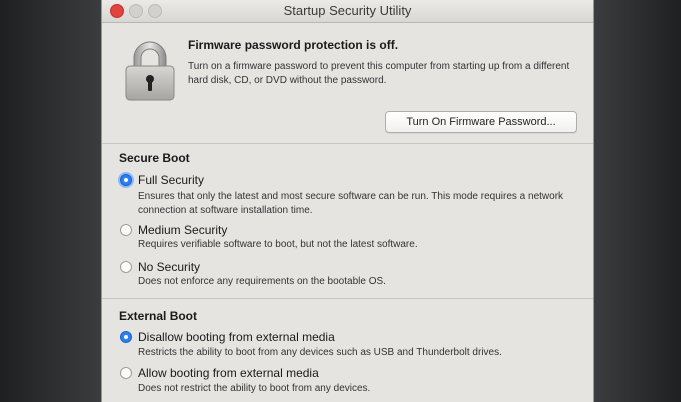 This screenshot has width=681, height=402. I want to click on lock-icon, so click(150, 71).